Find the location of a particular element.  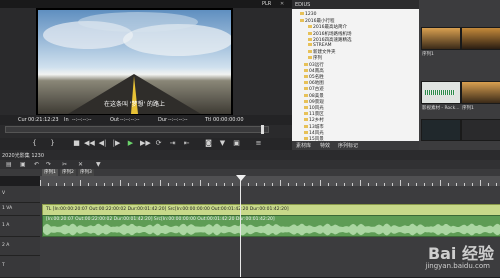

play-icon: ▶ is located at coordinates (130, 143).